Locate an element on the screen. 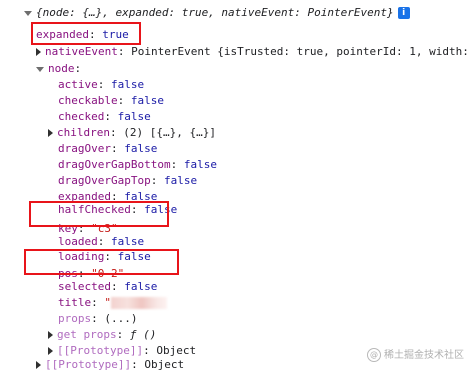 This screenshot has width=474, height=374. property-prototype-outer: [[Prototype]]: Object is located at coordinates (110, 364).